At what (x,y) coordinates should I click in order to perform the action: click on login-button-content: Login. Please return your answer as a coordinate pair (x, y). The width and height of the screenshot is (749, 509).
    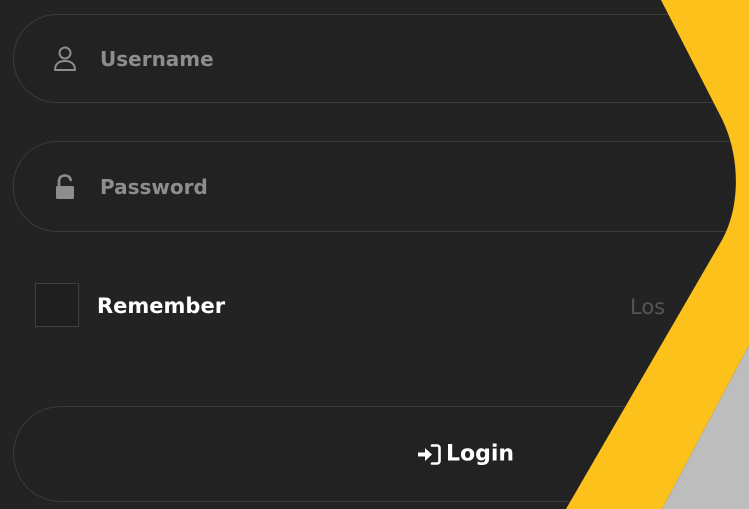
    Looking at the image, I should click on (465, 454).